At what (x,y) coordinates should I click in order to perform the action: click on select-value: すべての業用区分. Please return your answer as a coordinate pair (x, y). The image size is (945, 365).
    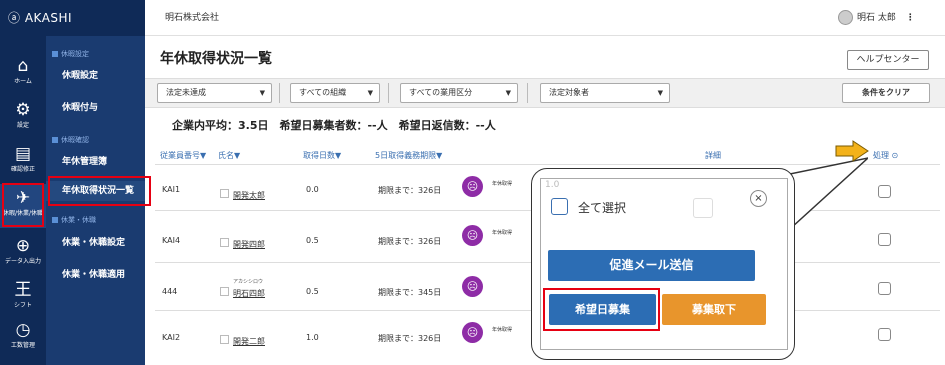
    Looking at the image, I should click on (441, 92).